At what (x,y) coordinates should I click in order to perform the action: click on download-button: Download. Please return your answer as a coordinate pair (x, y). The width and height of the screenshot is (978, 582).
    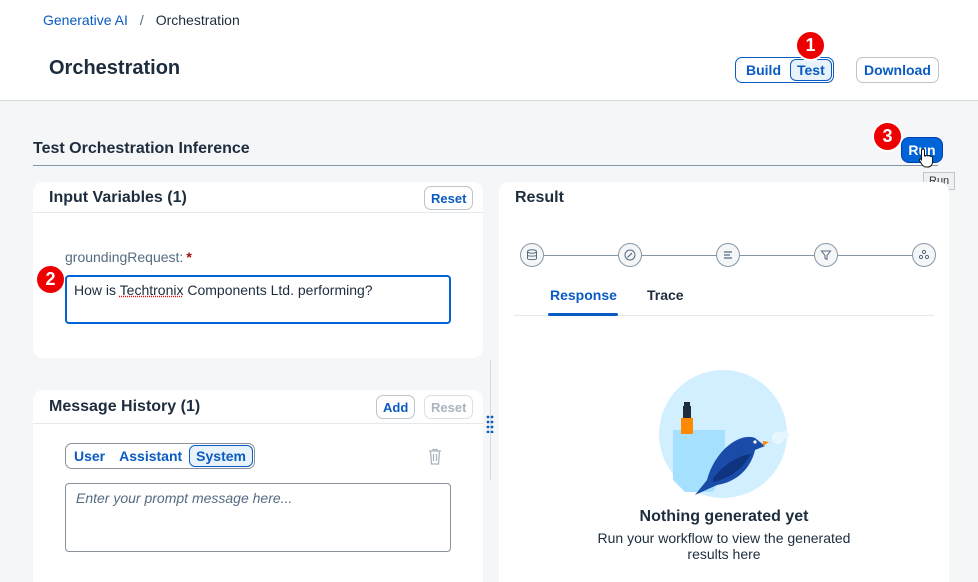
    Looking at the image, I should click on (897, 70).